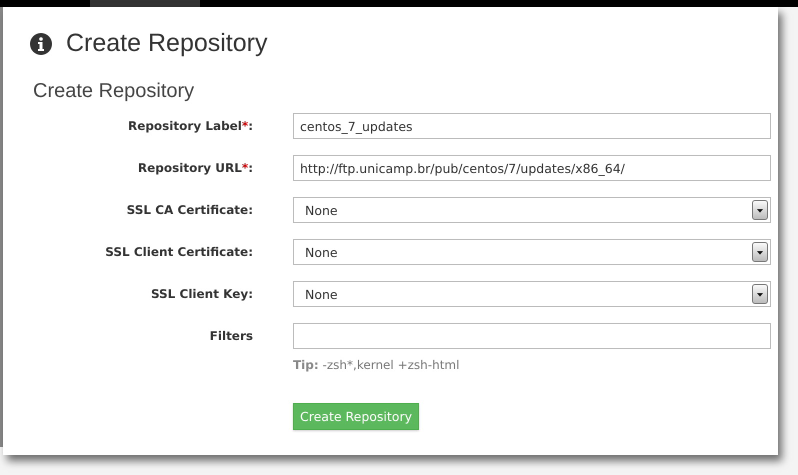 Image resolution: width=798 pixels, height=475 pixels. What do you see at coordinates (194, 168) in the screenshot?
I see `field-label: Repository URL*:` at bounding box center [194, 168].